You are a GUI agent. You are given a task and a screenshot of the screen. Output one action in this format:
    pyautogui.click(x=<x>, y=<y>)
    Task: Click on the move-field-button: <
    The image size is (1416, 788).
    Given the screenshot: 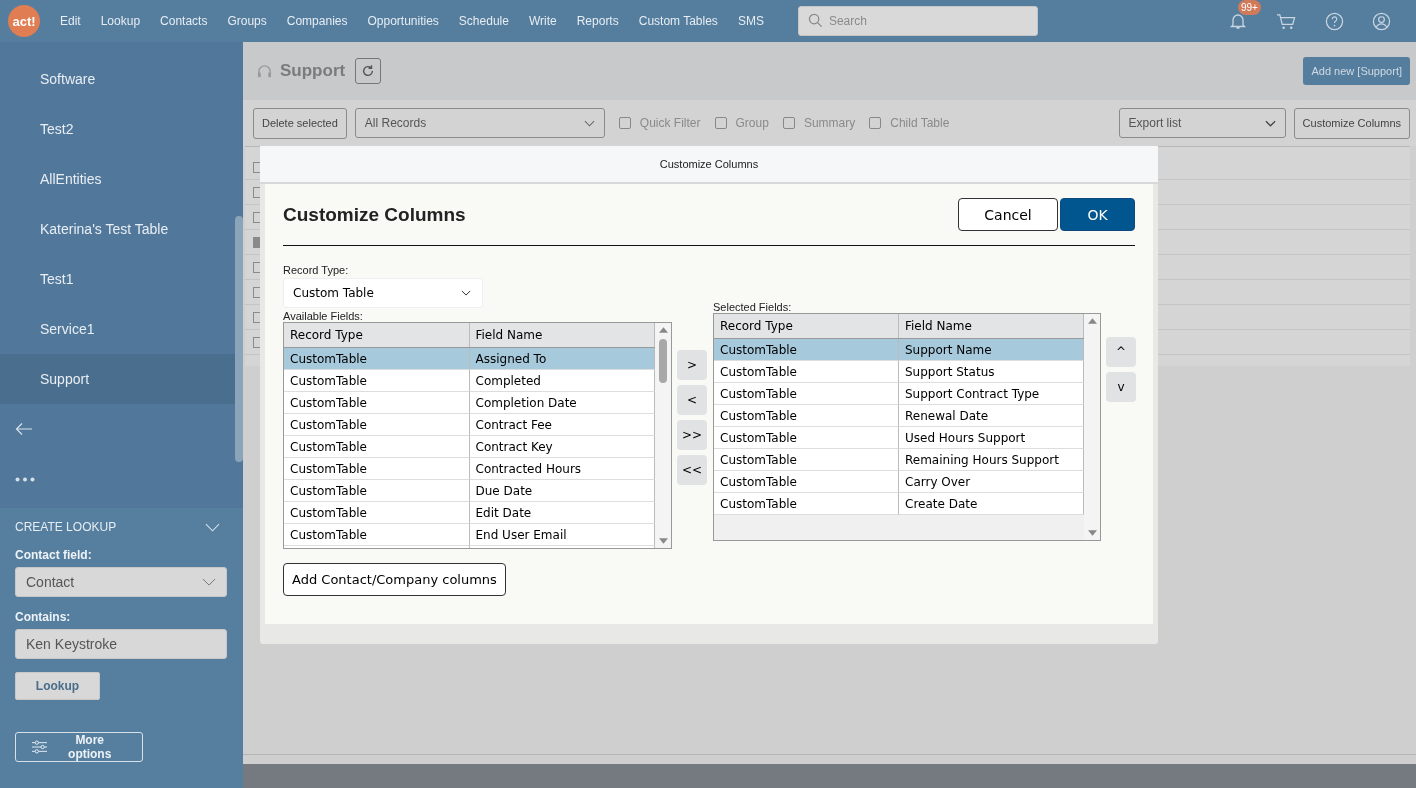 What is the action you would take?
    pyautogui.click(x=692, y=400)
    